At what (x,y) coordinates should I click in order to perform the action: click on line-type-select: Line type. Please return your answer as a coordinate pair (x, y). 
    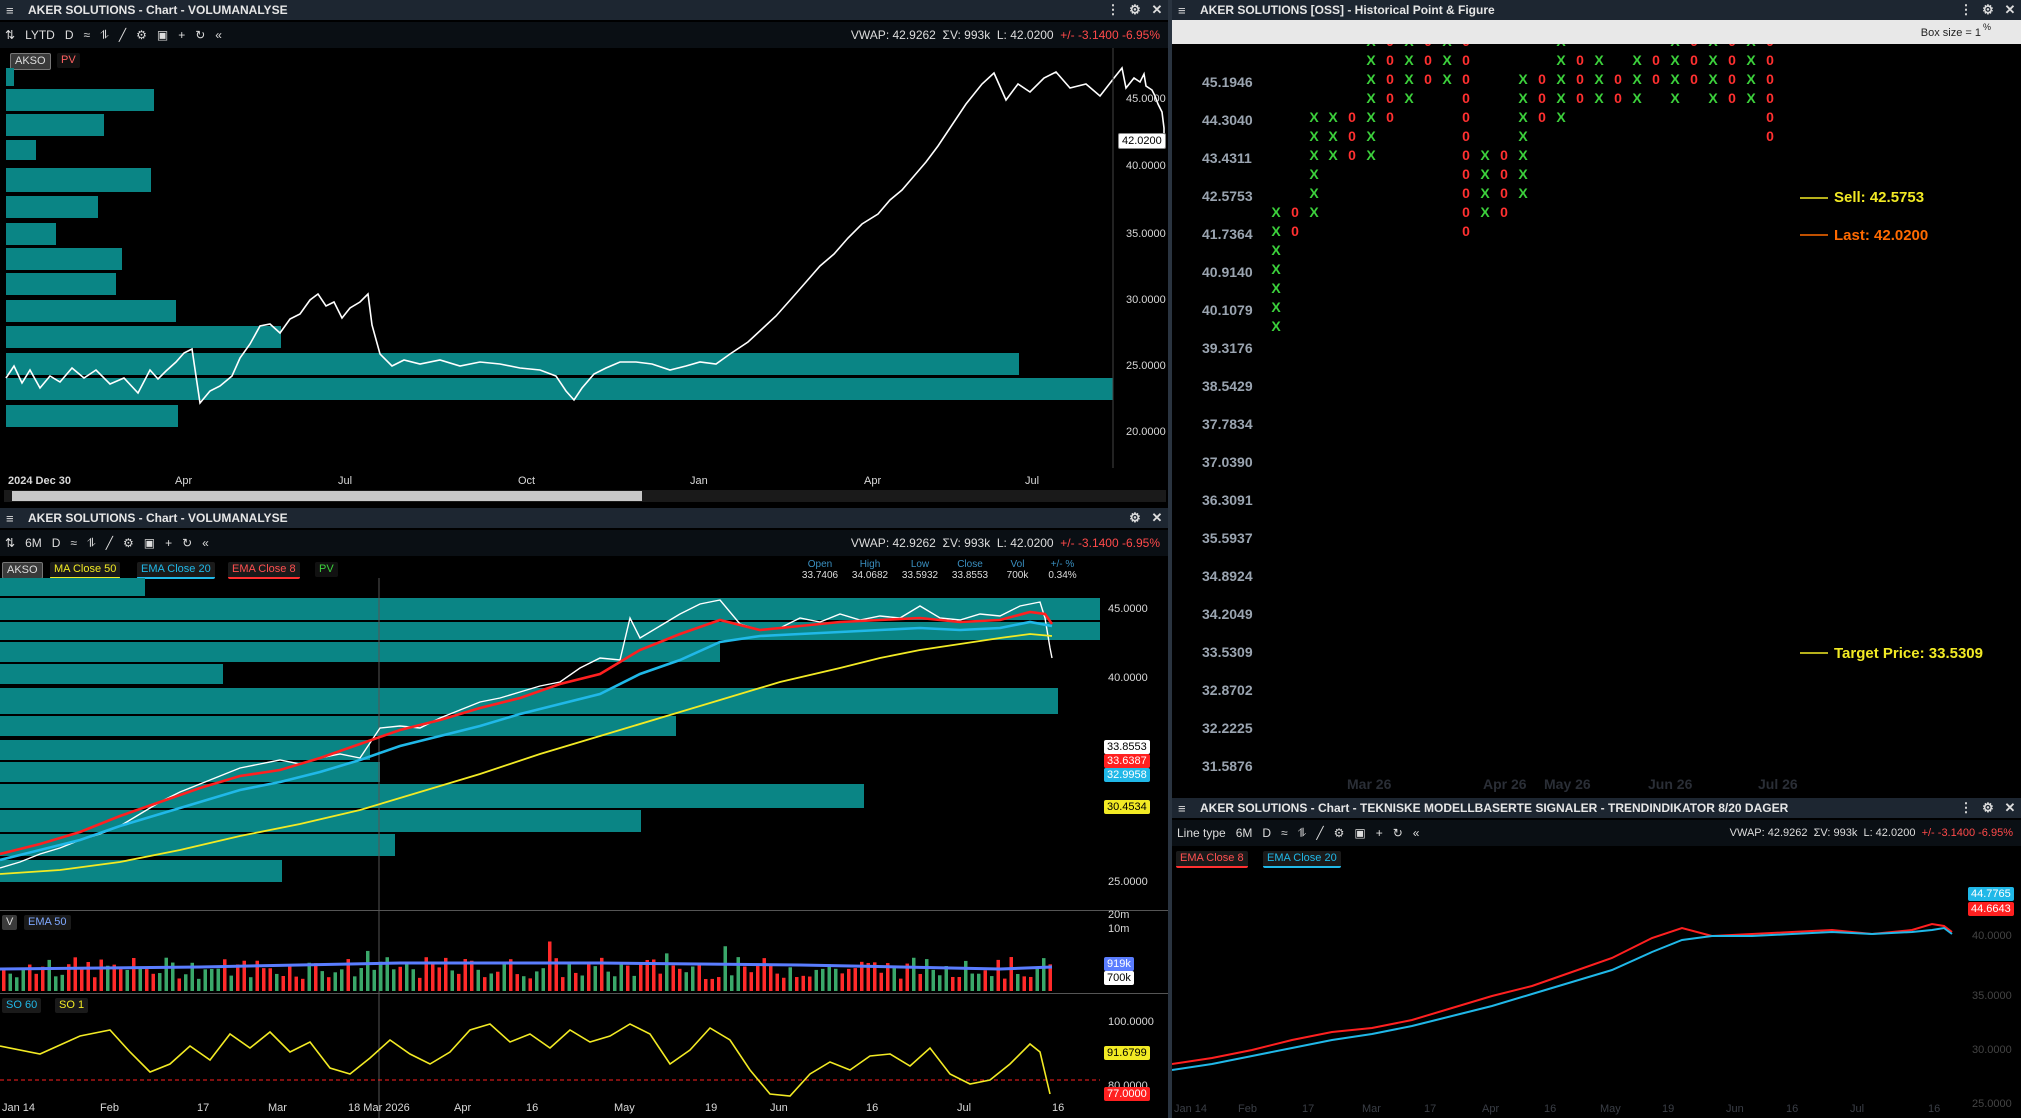
    Looking at the image, I should click on (1201, 833).